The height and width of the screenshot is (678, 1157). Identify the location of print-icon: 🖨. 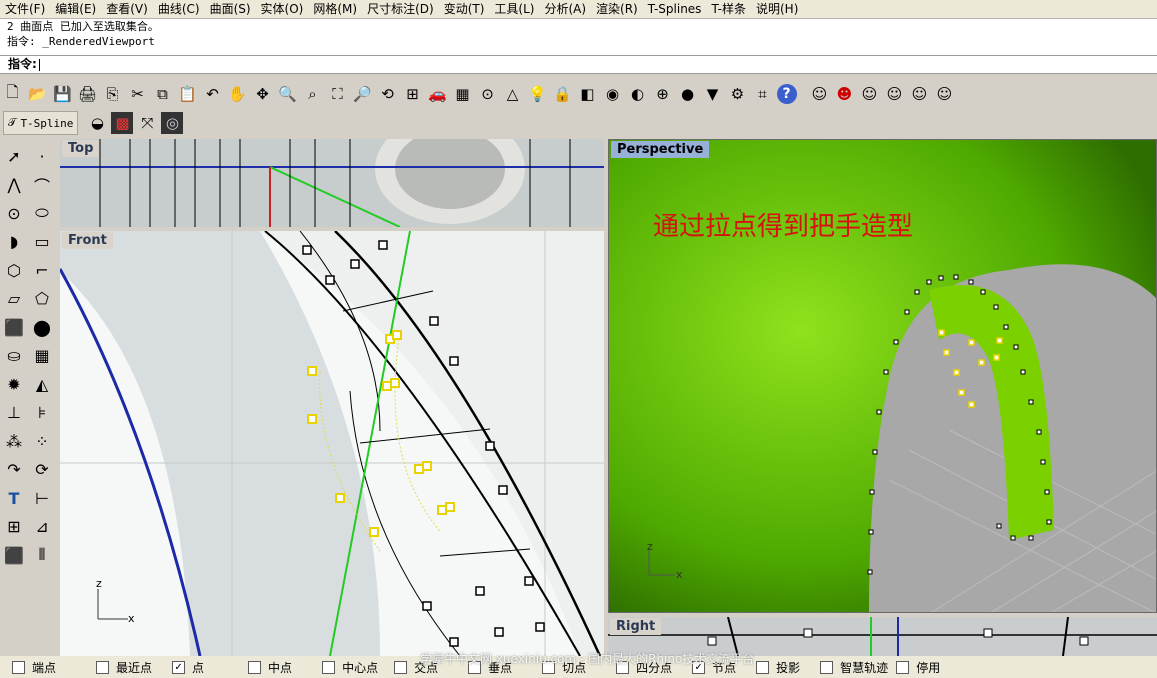
(88, 94).